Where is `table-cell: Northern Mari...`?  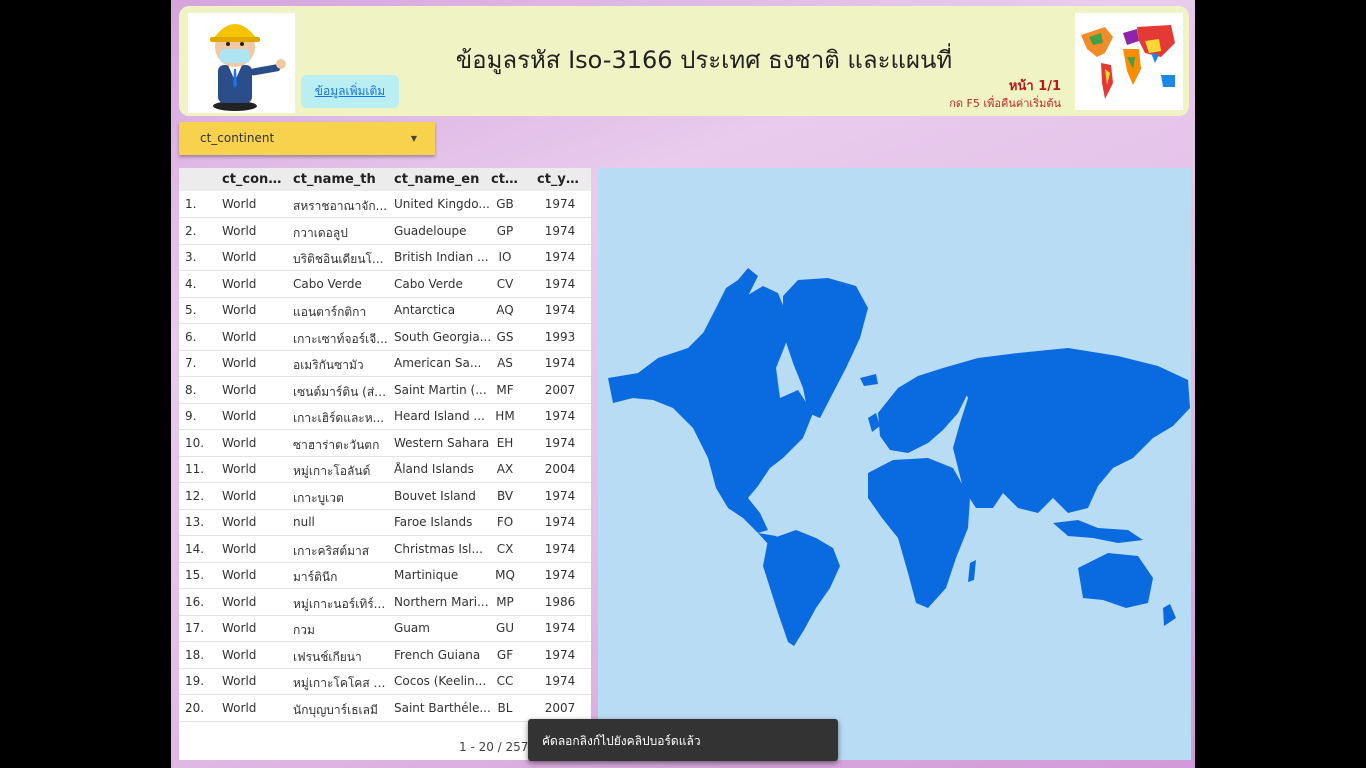
table-cell: Northern Mari... is located at coordinates (441, 601).